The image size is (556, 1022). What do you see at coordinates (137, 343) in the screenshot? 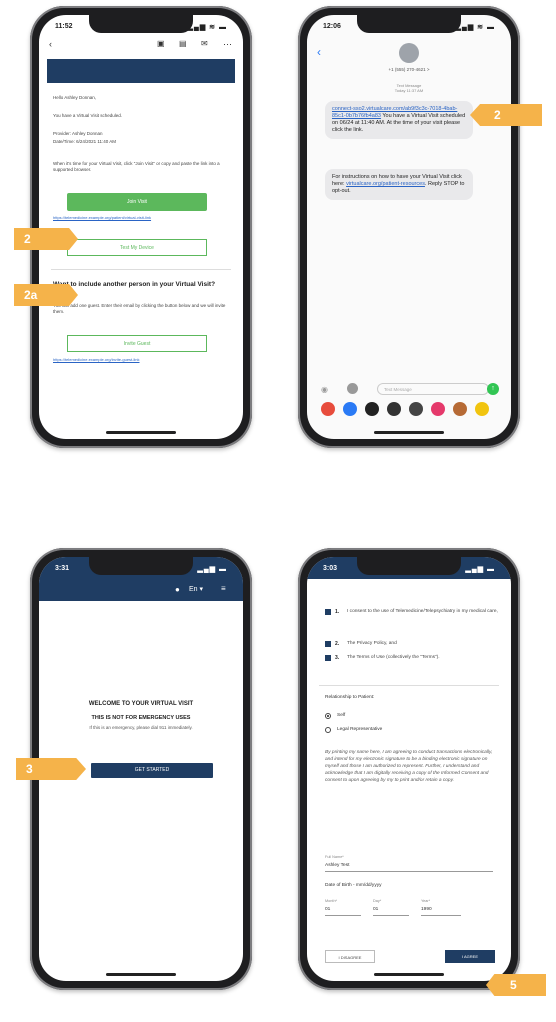
I see `invite-guest-button: Invite Guest` at bounding box center [137, 343].